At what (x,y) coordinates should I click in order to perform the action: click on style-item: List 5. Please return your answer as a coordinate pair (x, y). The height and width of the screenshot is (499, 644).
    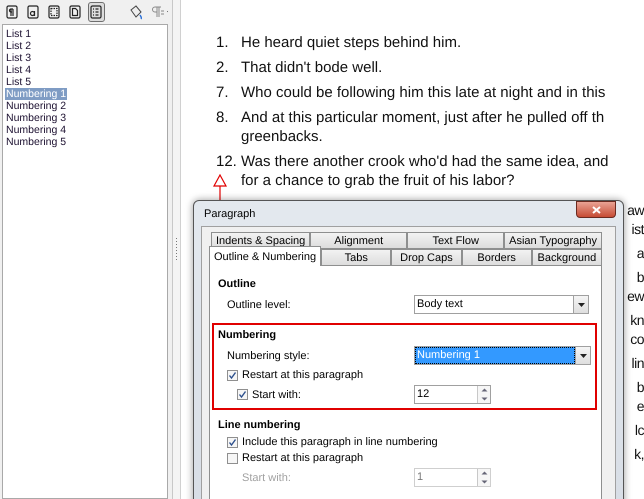
    Looking at the image, I should click on (18, 82).